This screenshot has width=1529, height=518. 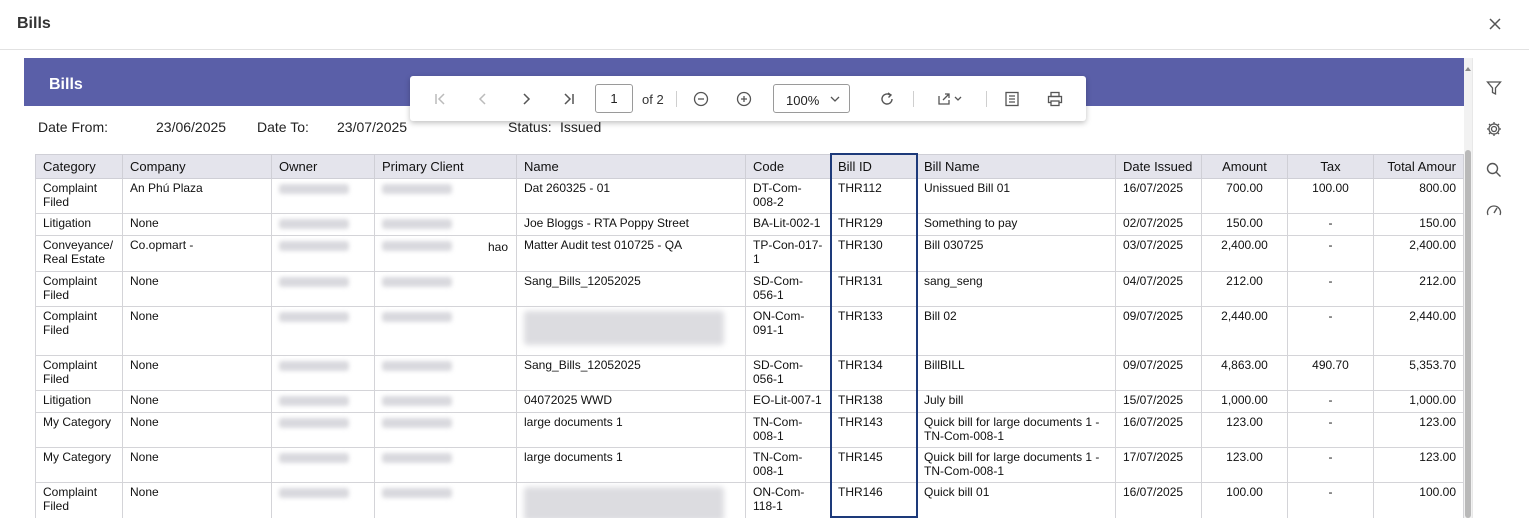 I want to click on settings-icon, so click(x=1496, y=131).